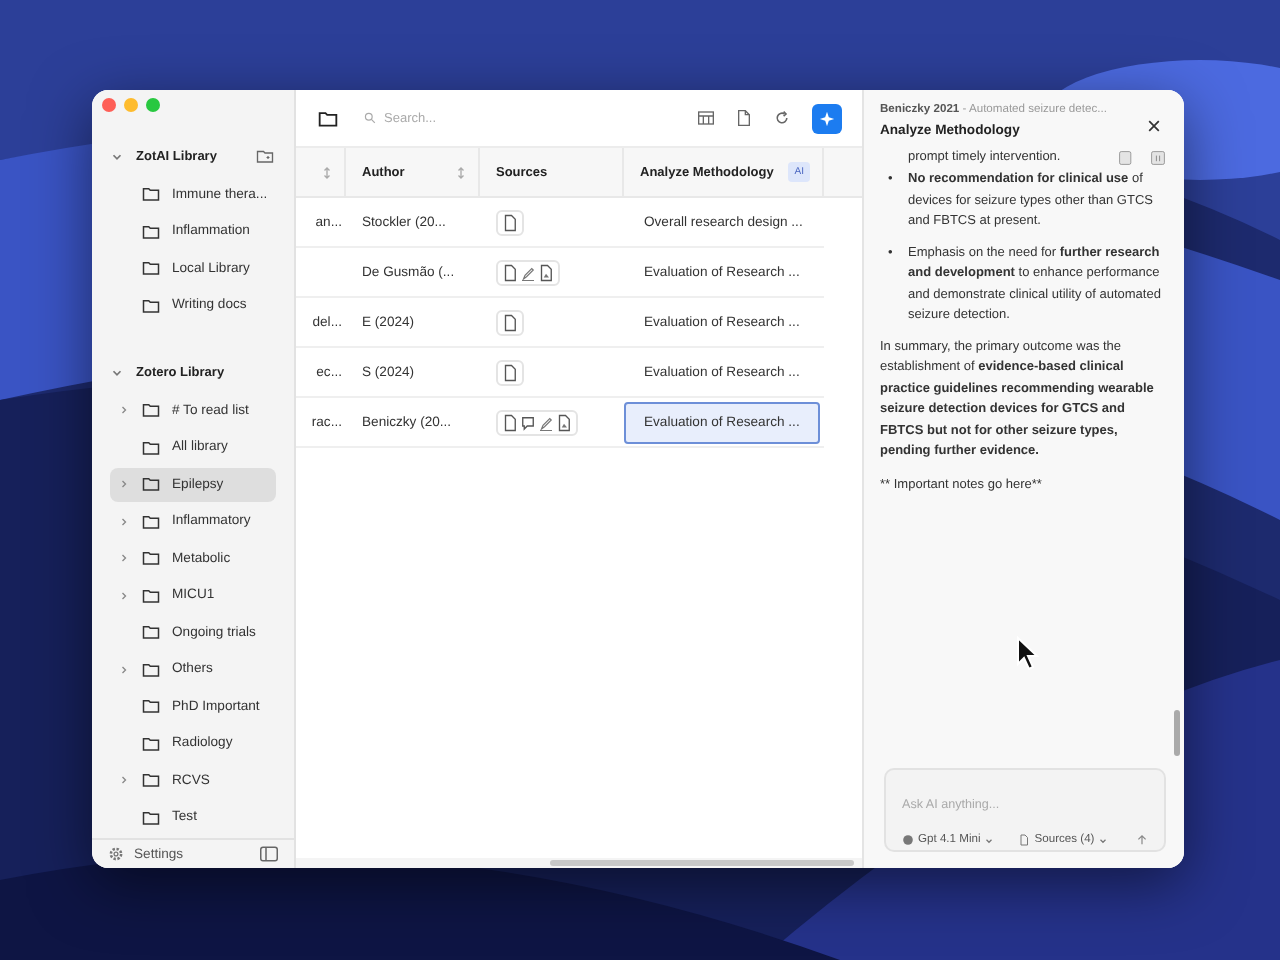 The image size is (1280, 960). Describe the element at coordinates (908, 840) in the screenshot. I see `model-icon` at that location.